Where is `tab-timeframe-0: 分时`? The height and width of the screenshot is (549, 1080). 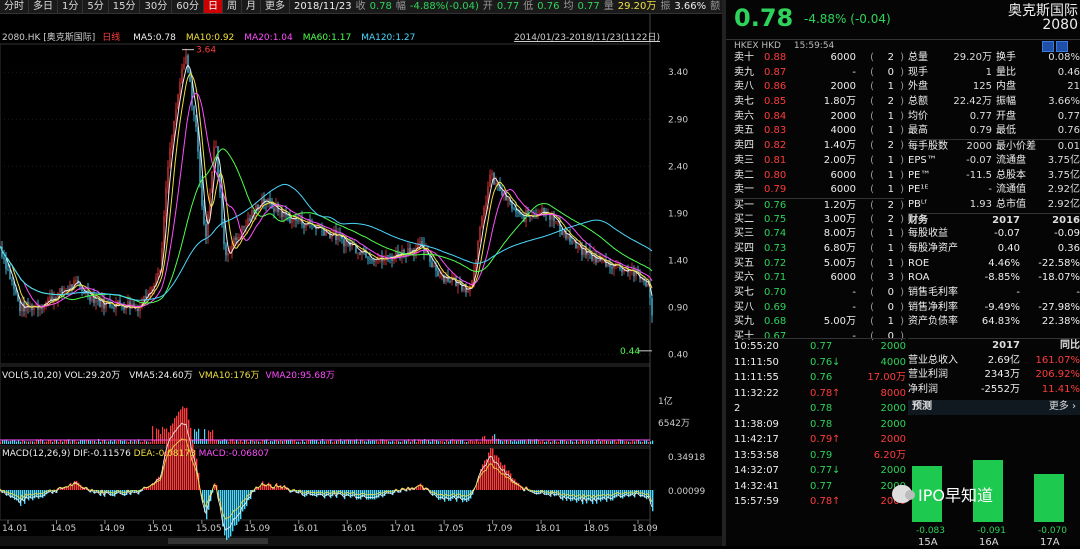
tab-timeframe-0: 分时 is located at coordinates (14, 7).